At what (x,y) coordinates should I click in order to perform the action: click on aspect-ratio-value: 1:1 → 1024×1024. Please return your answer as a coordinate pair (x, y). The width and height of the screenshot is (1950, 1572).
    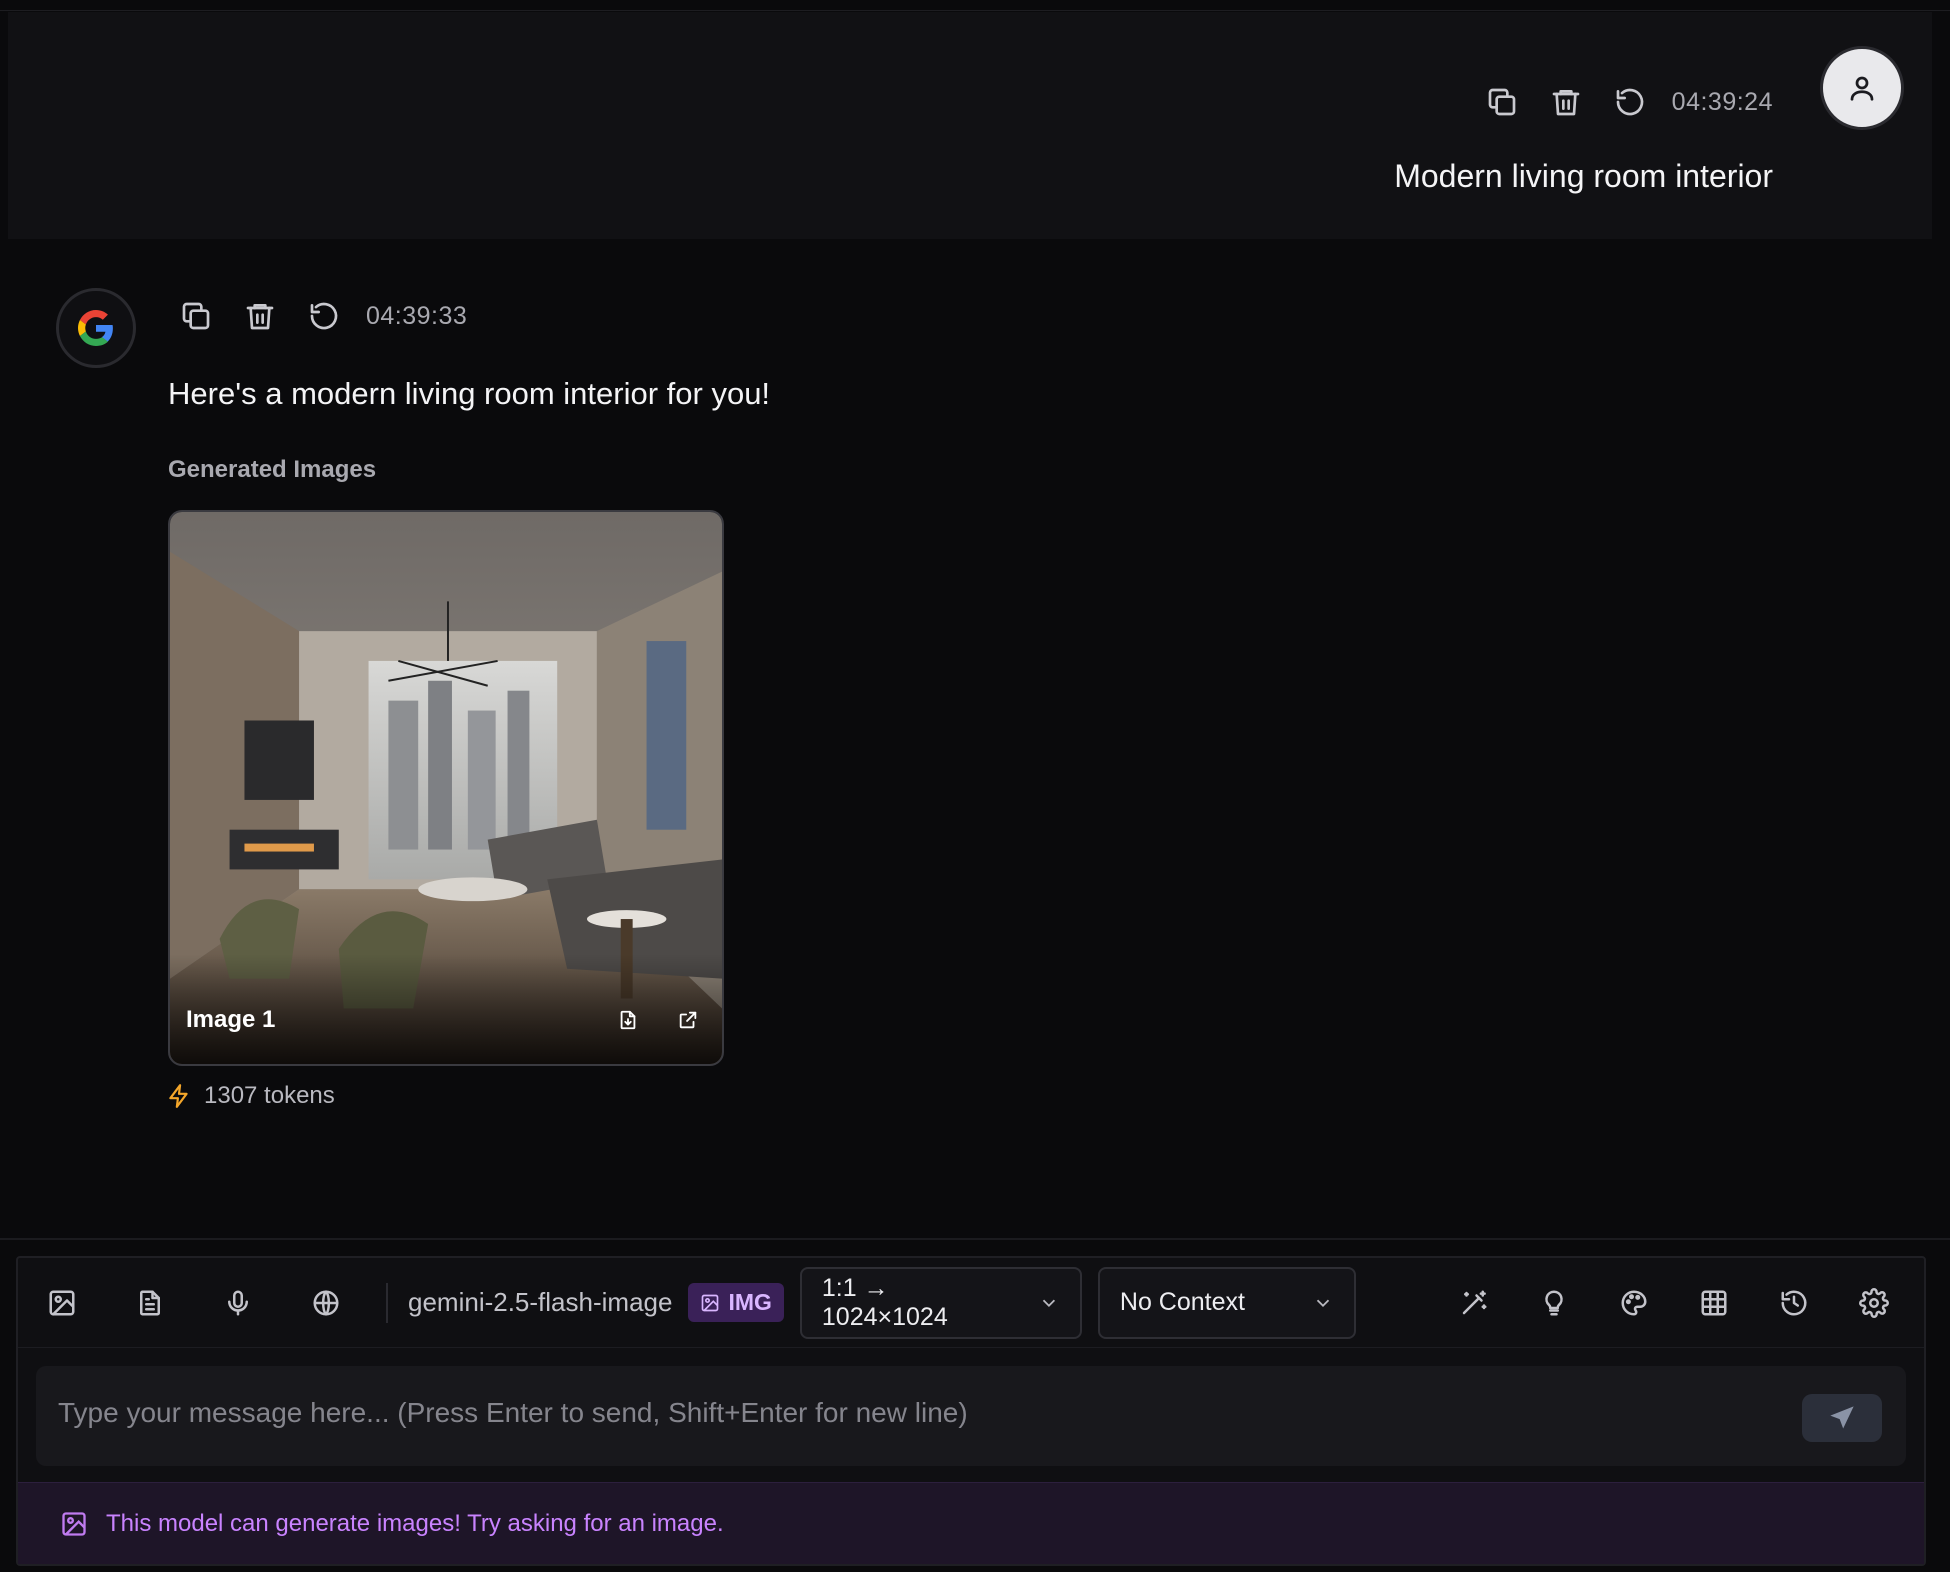
    Looking at the image, I should click on (884, 1302).